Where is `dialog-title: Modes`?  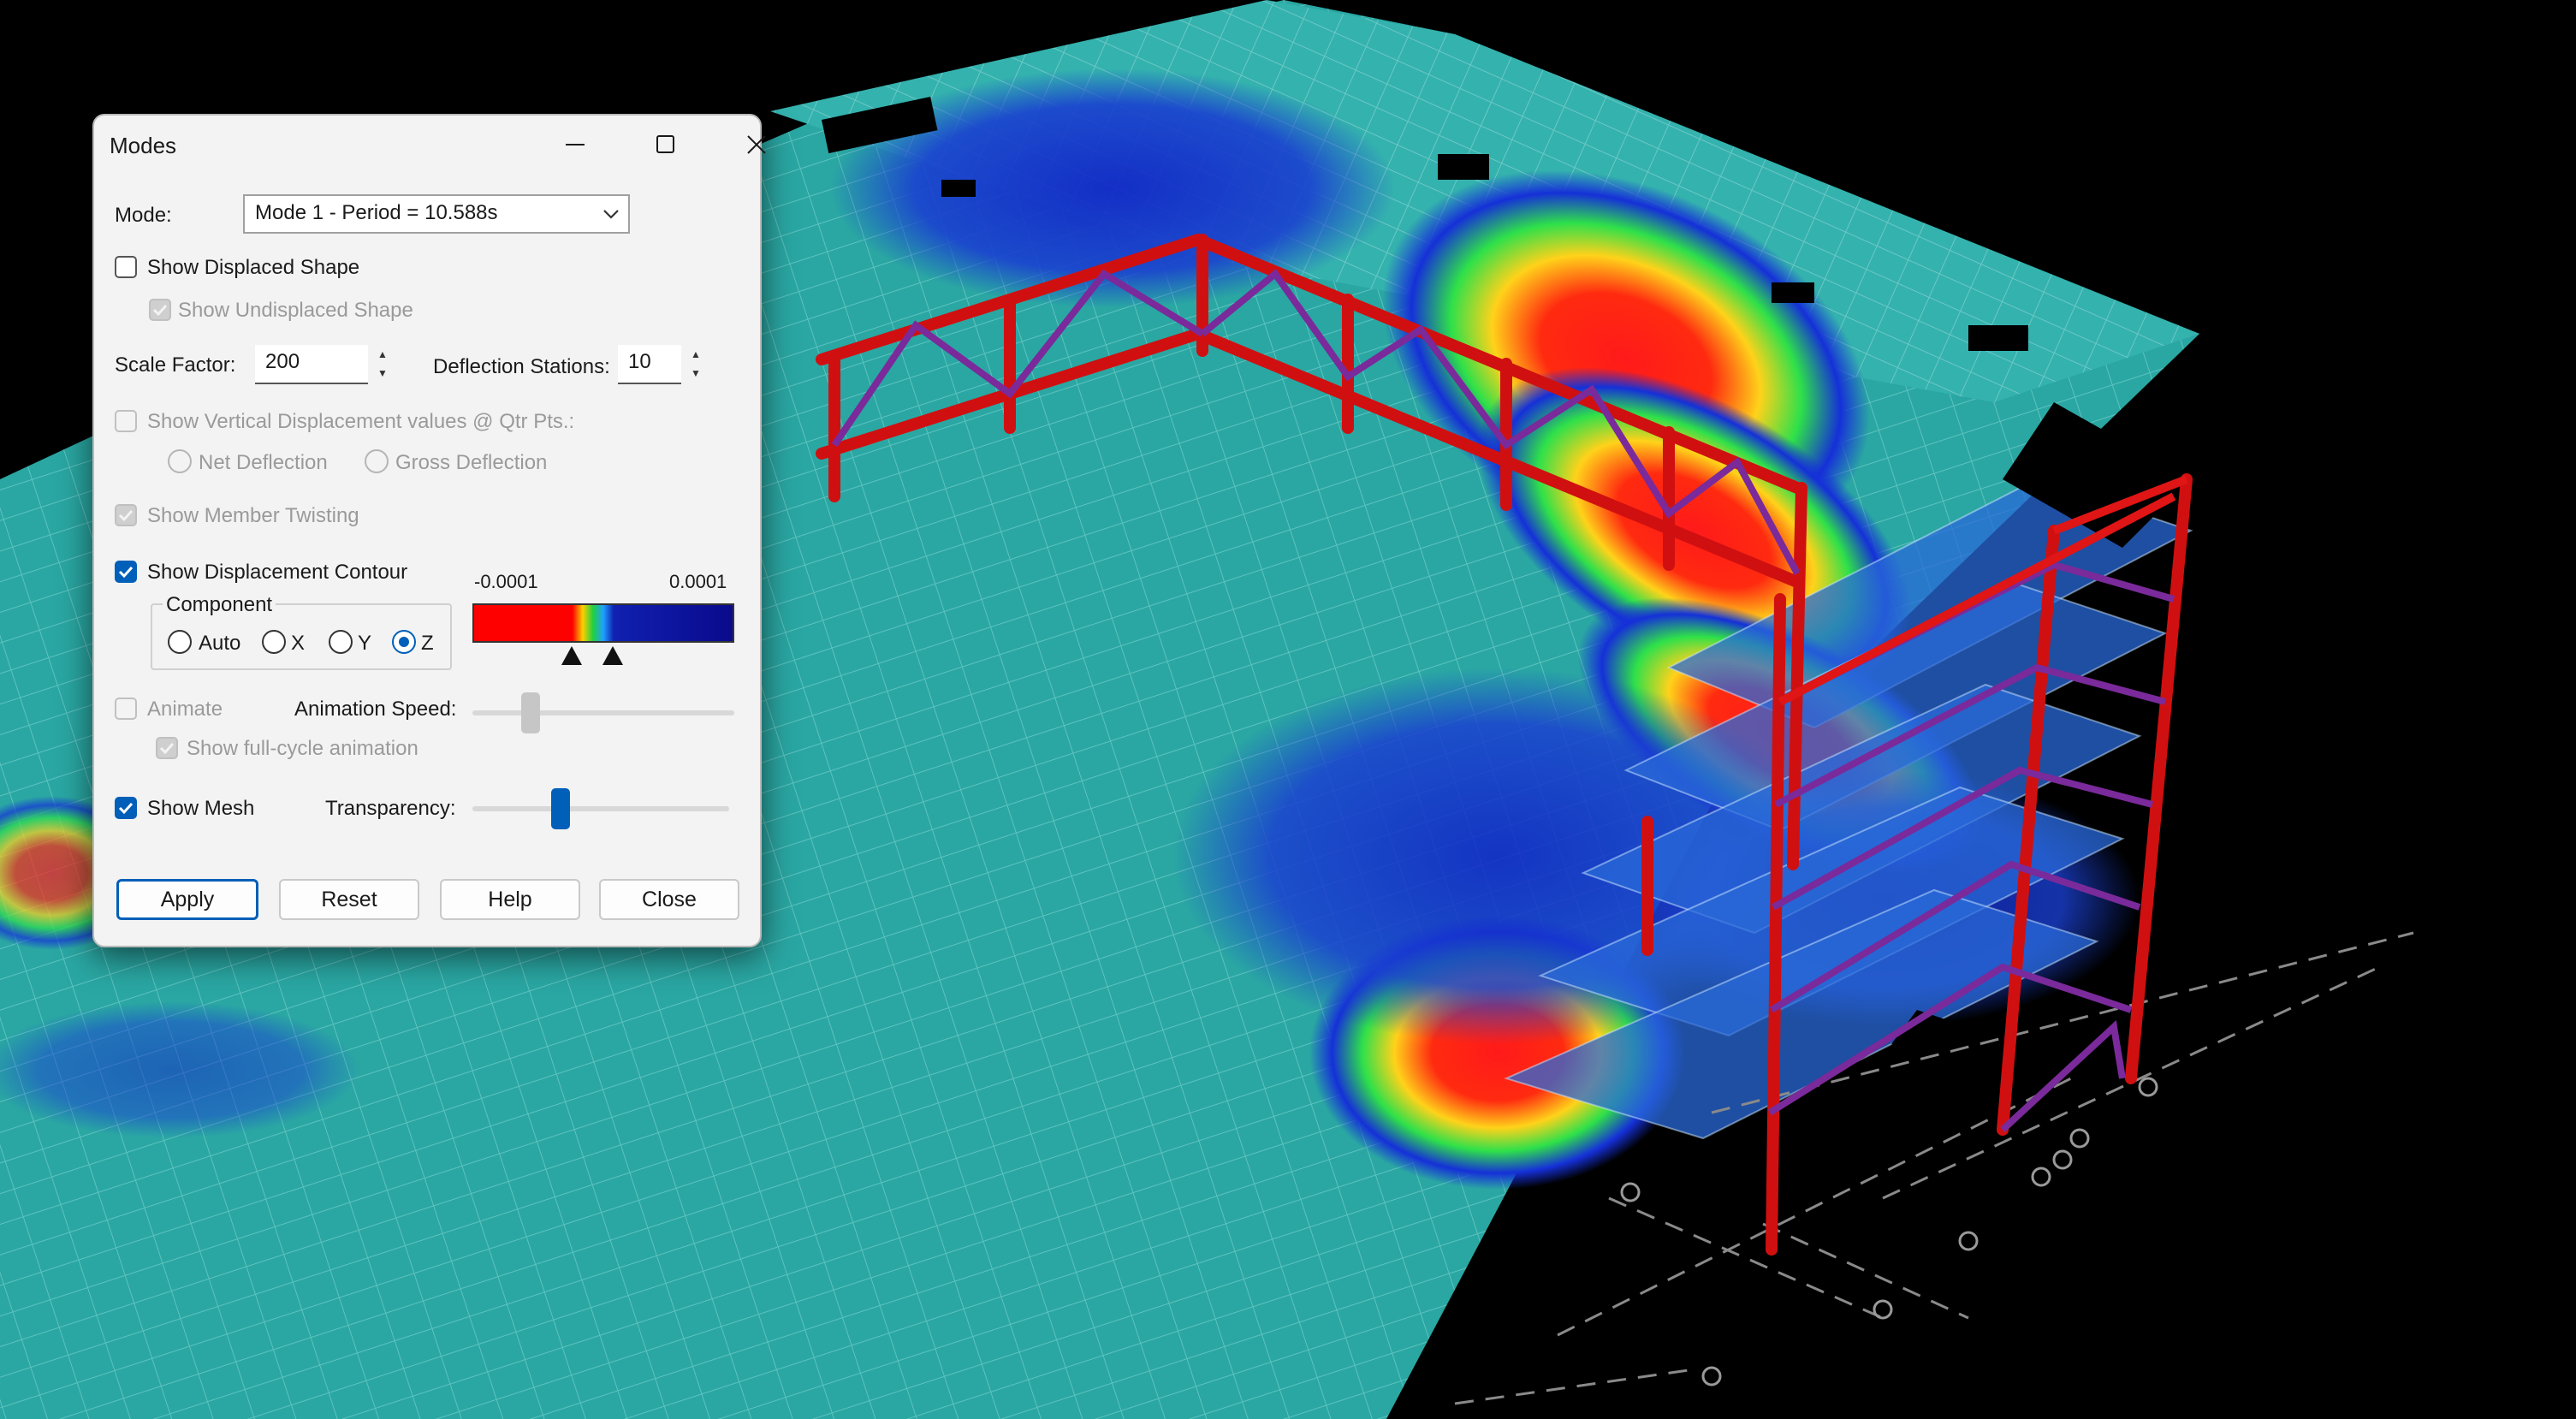 dialog-title: Modes is located at coordinates (143, 146).